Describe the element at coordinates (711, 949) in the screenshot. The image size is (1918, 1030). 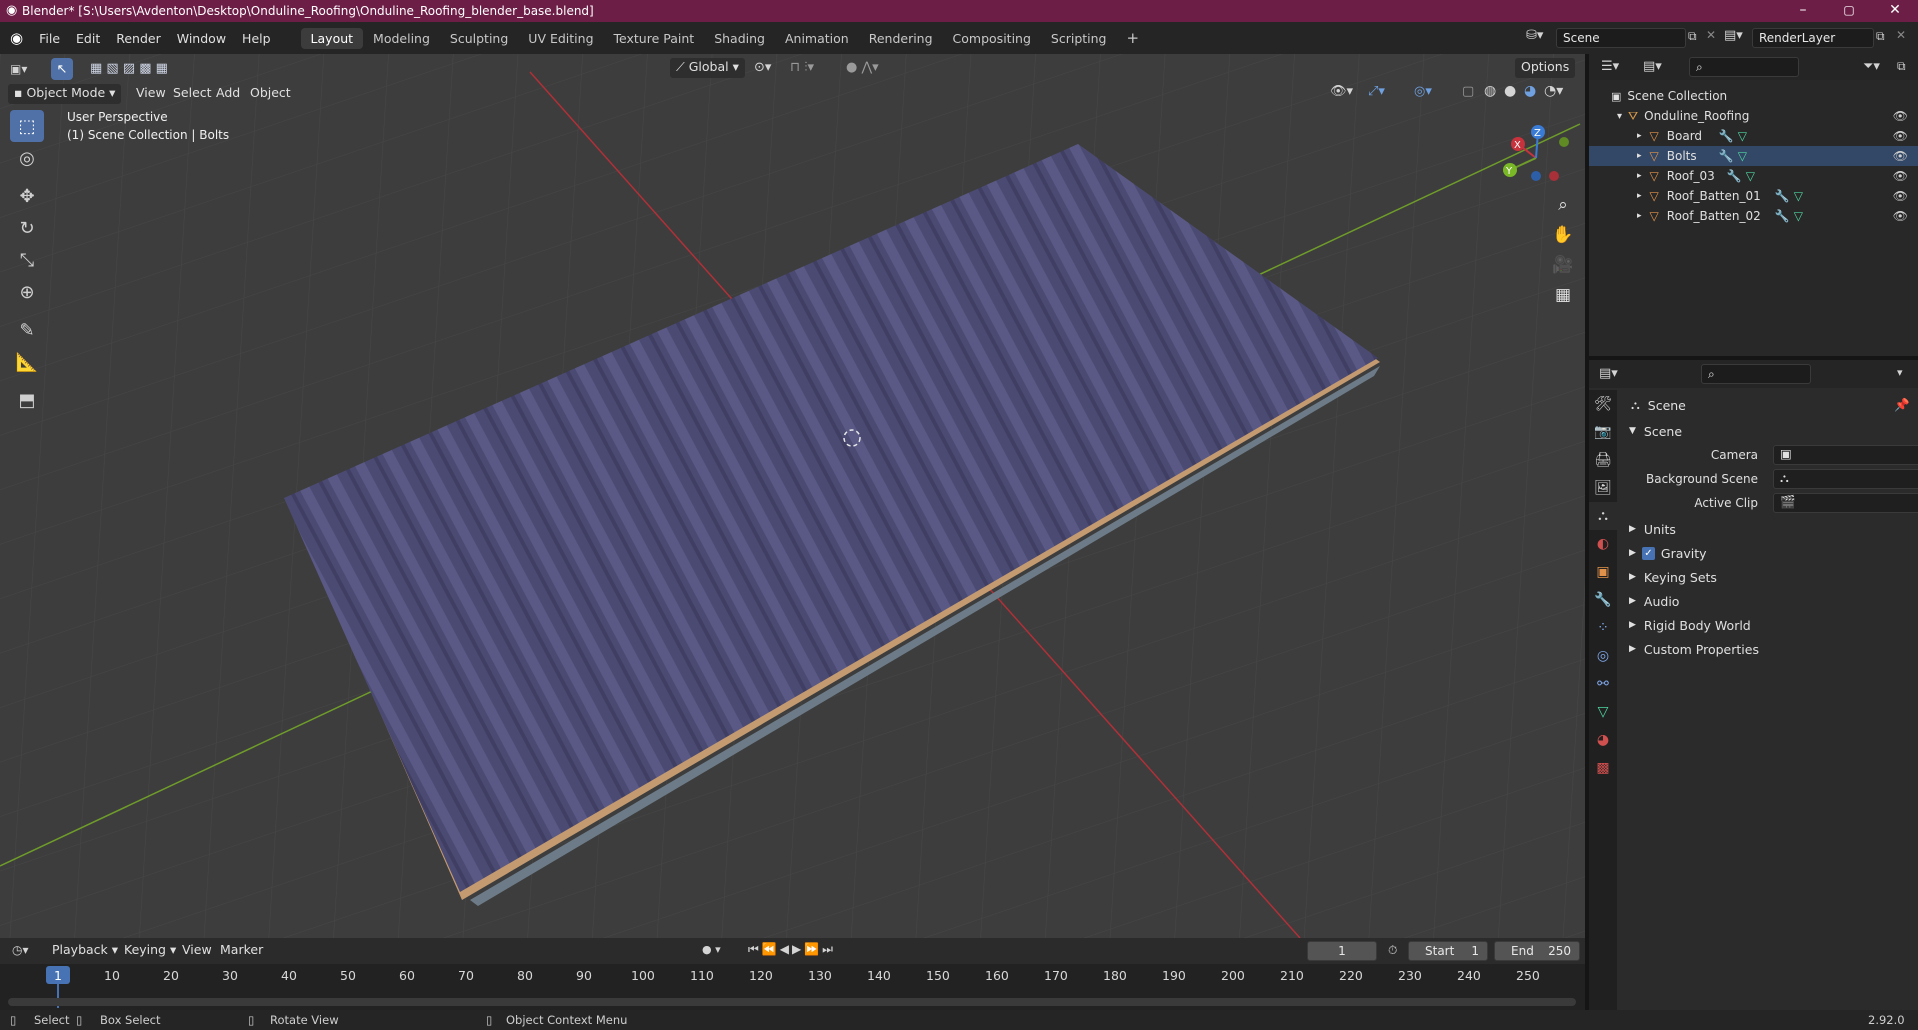
I see `auto-keying-icon: ● ▾` at that location.